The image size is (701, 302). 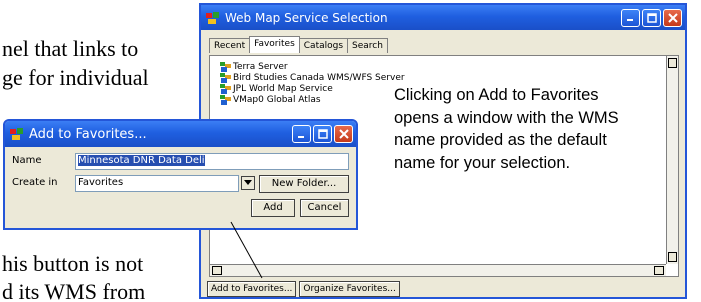 What do you see at coordinates (324, 208) in the screenshot?
I see `cancel-button: Cancel` at bounding box center [324, 208].